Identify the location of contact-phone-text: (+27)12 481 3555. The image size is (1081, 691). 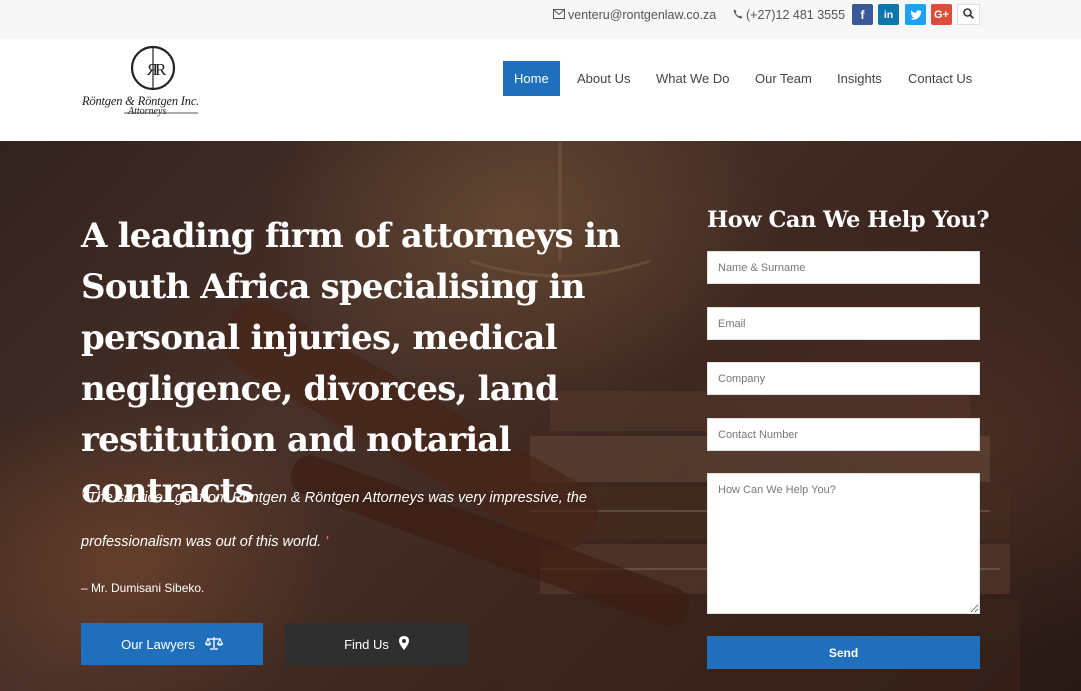
(796, 15).